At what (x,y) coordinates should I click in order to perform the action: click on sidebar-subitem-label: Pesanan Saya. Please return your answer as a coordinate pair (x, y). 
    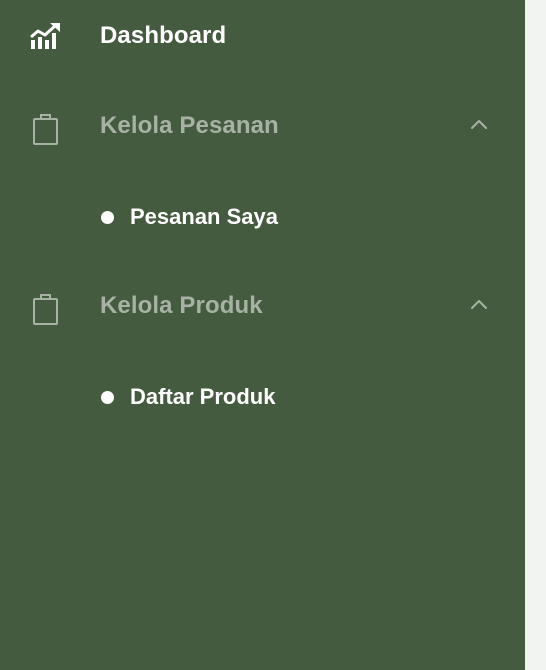
    Looking at the image, I should click on (204, 216).